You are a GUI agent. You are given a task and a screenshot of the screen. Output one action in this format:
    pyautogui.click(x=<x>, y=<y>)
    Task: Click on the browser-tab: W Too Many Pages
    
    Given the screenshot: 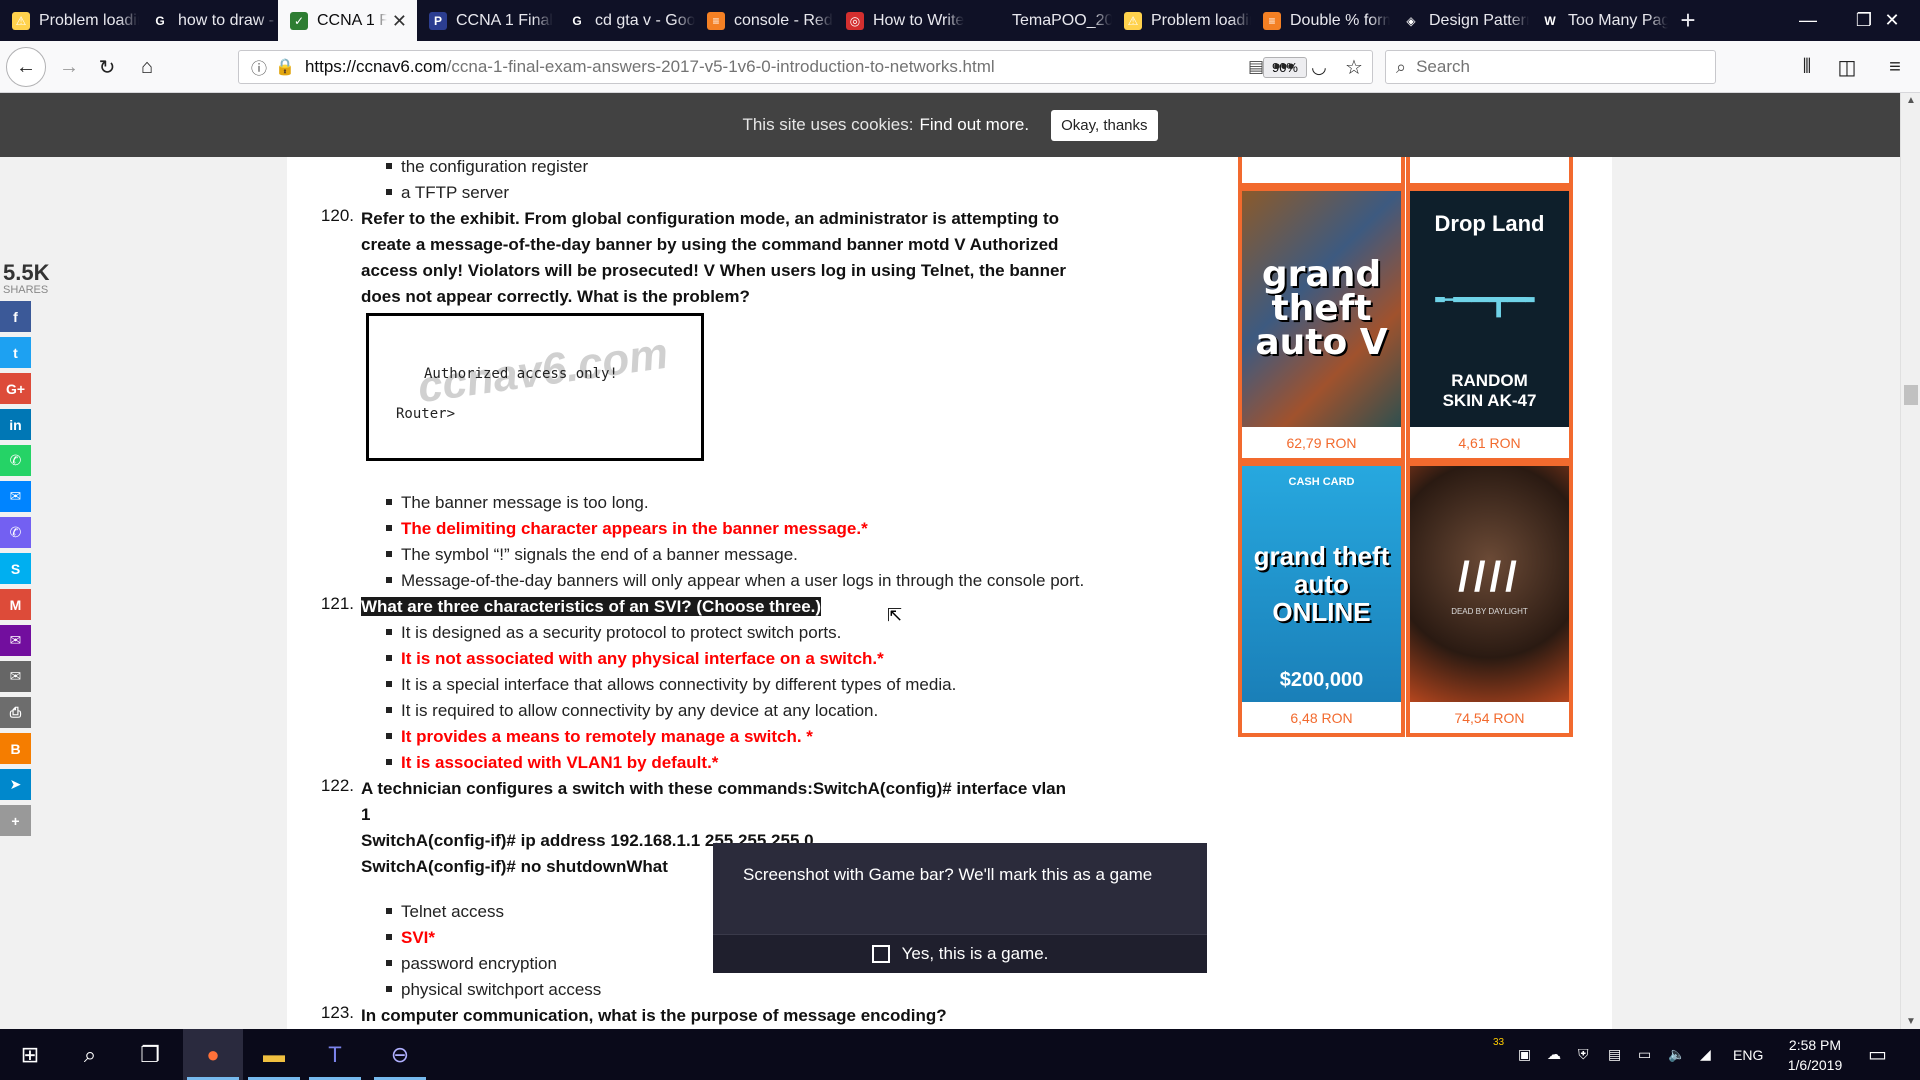 What is the action you would take?
    pyautogui.click(x=1598, y=20)
    